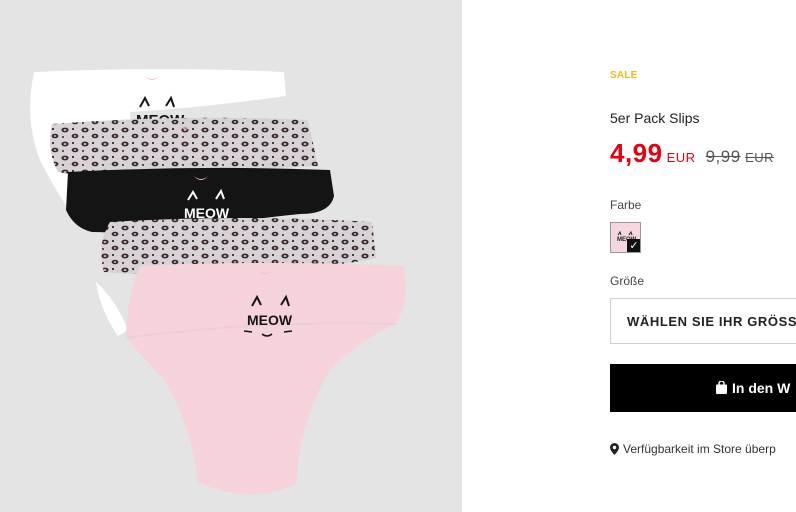 Image resolution: width=796 pixels, height=512 pixels. I want to click on size-label: Größe, so click(627, 281).